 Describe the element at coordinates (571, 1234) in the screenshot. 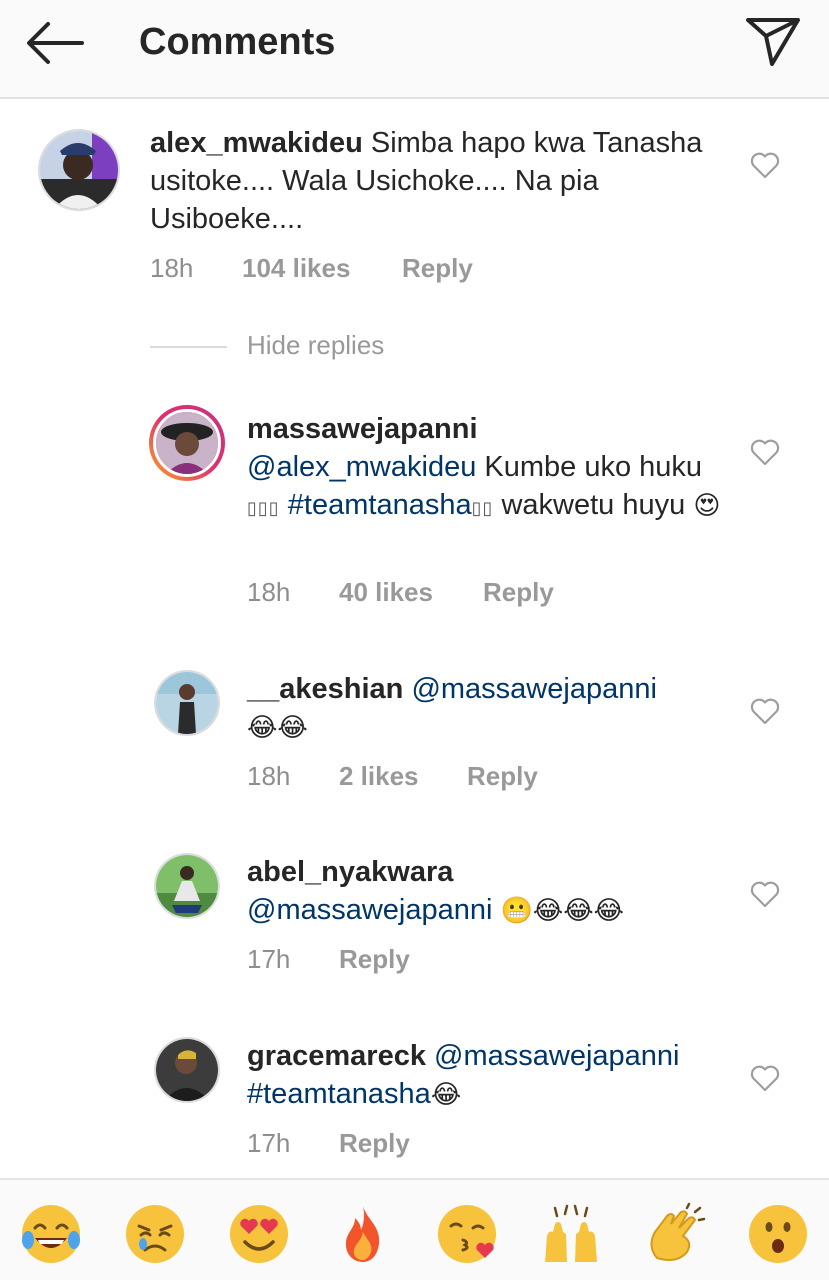

I see `raised-hands-icon` at that location.